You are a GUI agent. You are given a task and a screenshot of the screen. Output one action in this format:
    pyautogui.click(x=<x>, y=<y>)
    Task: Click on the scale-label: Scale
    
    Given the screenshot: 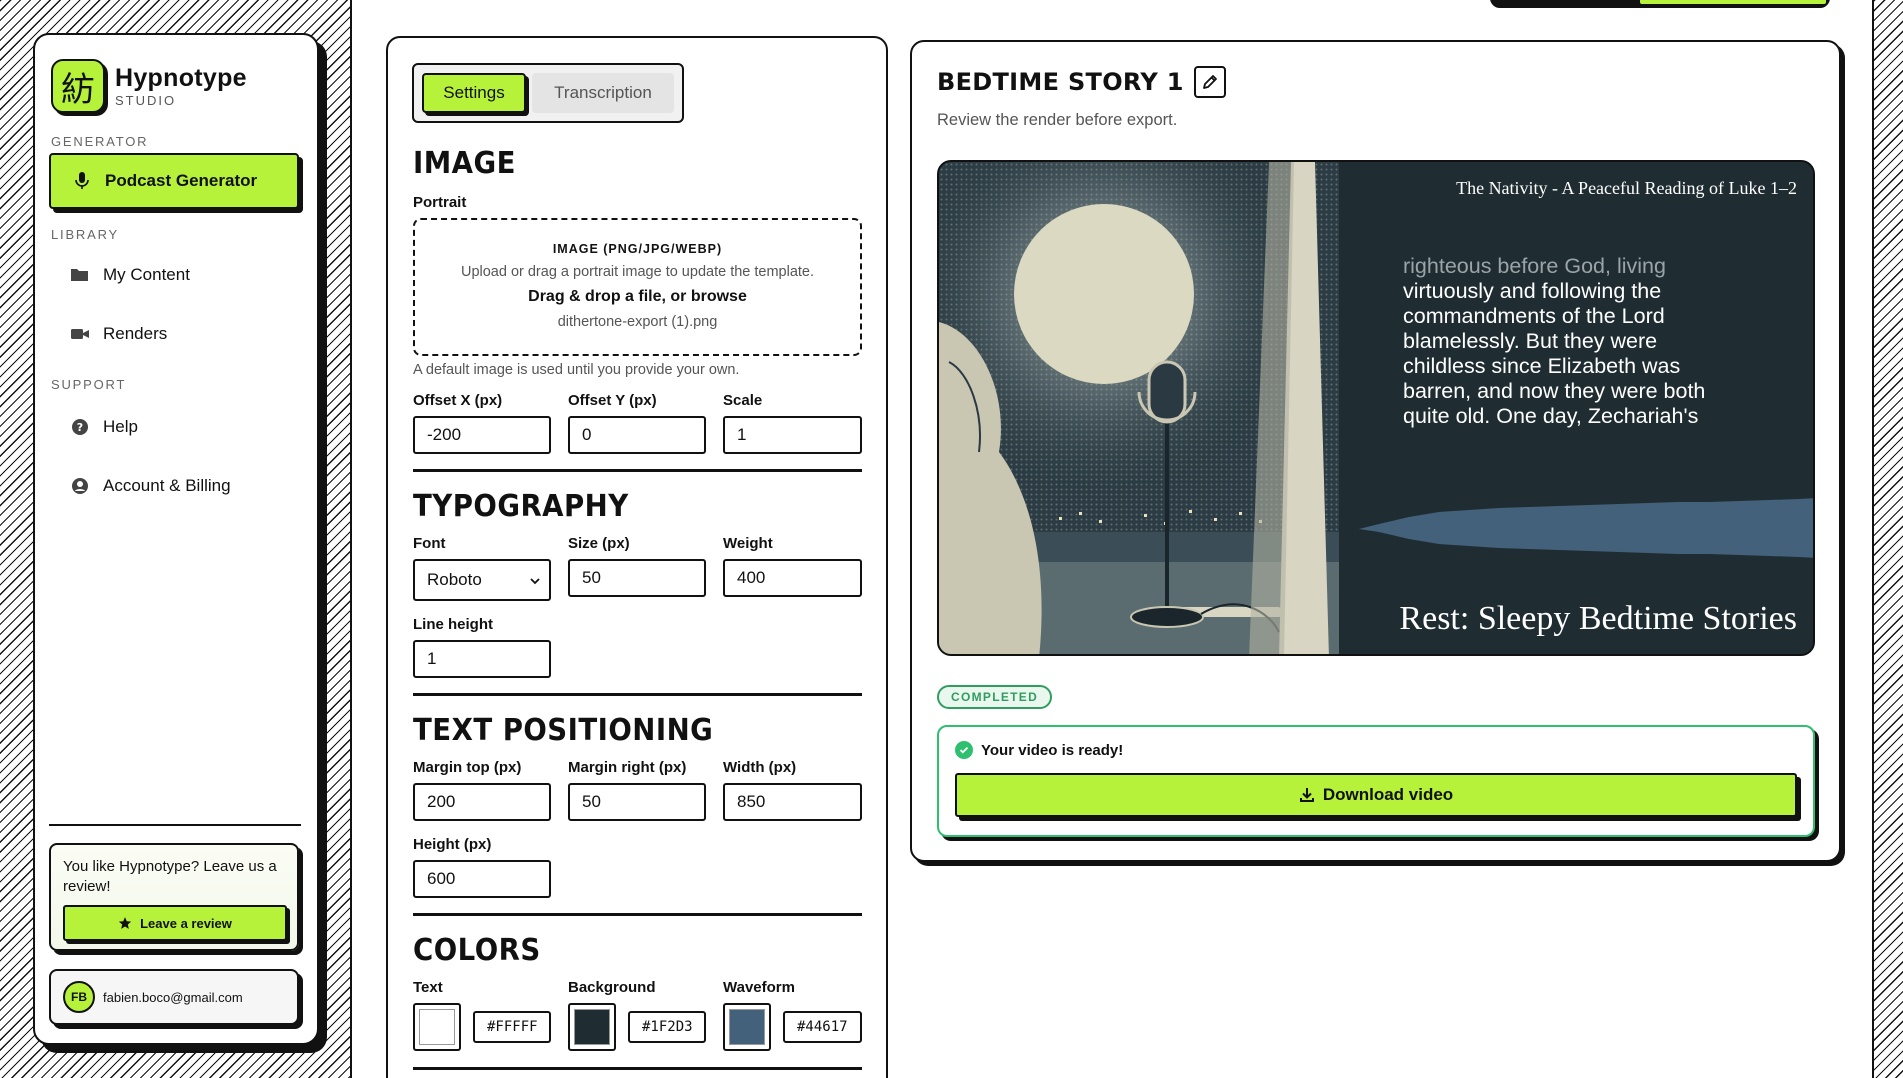 What is the action you would take?
    pyautogui.click(x=743, y=400)
    